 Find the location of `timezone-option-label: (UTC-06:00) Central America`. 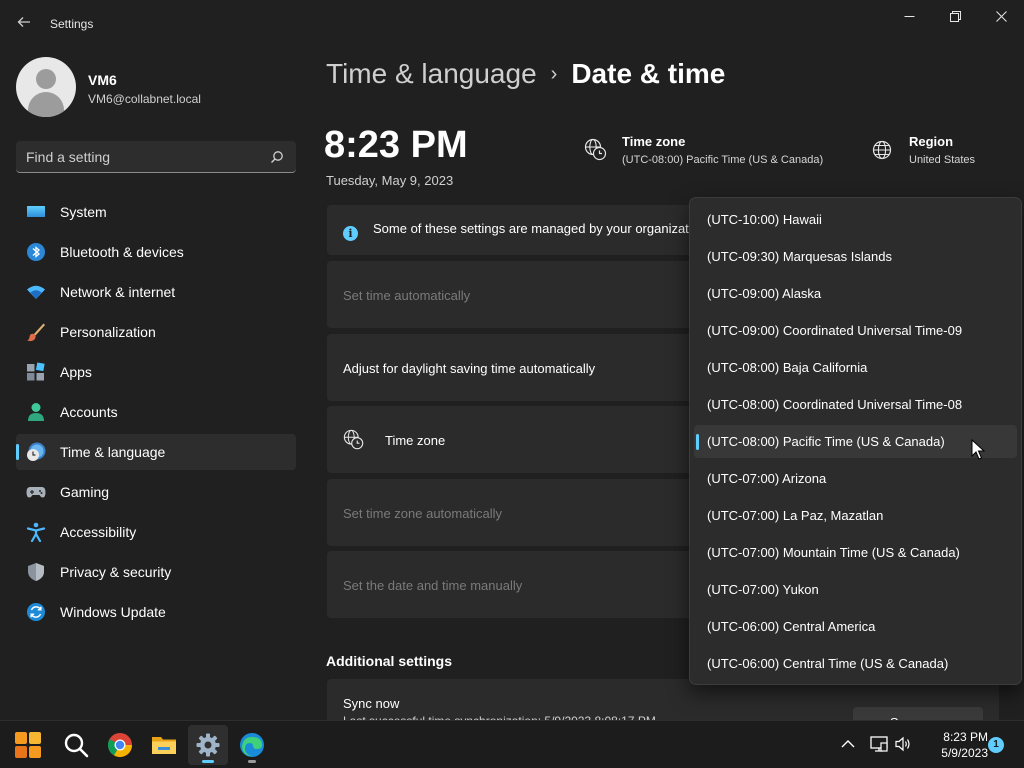

timezone-option-label: (UTC-06:00) Central America is located at coordinates (791, 626).